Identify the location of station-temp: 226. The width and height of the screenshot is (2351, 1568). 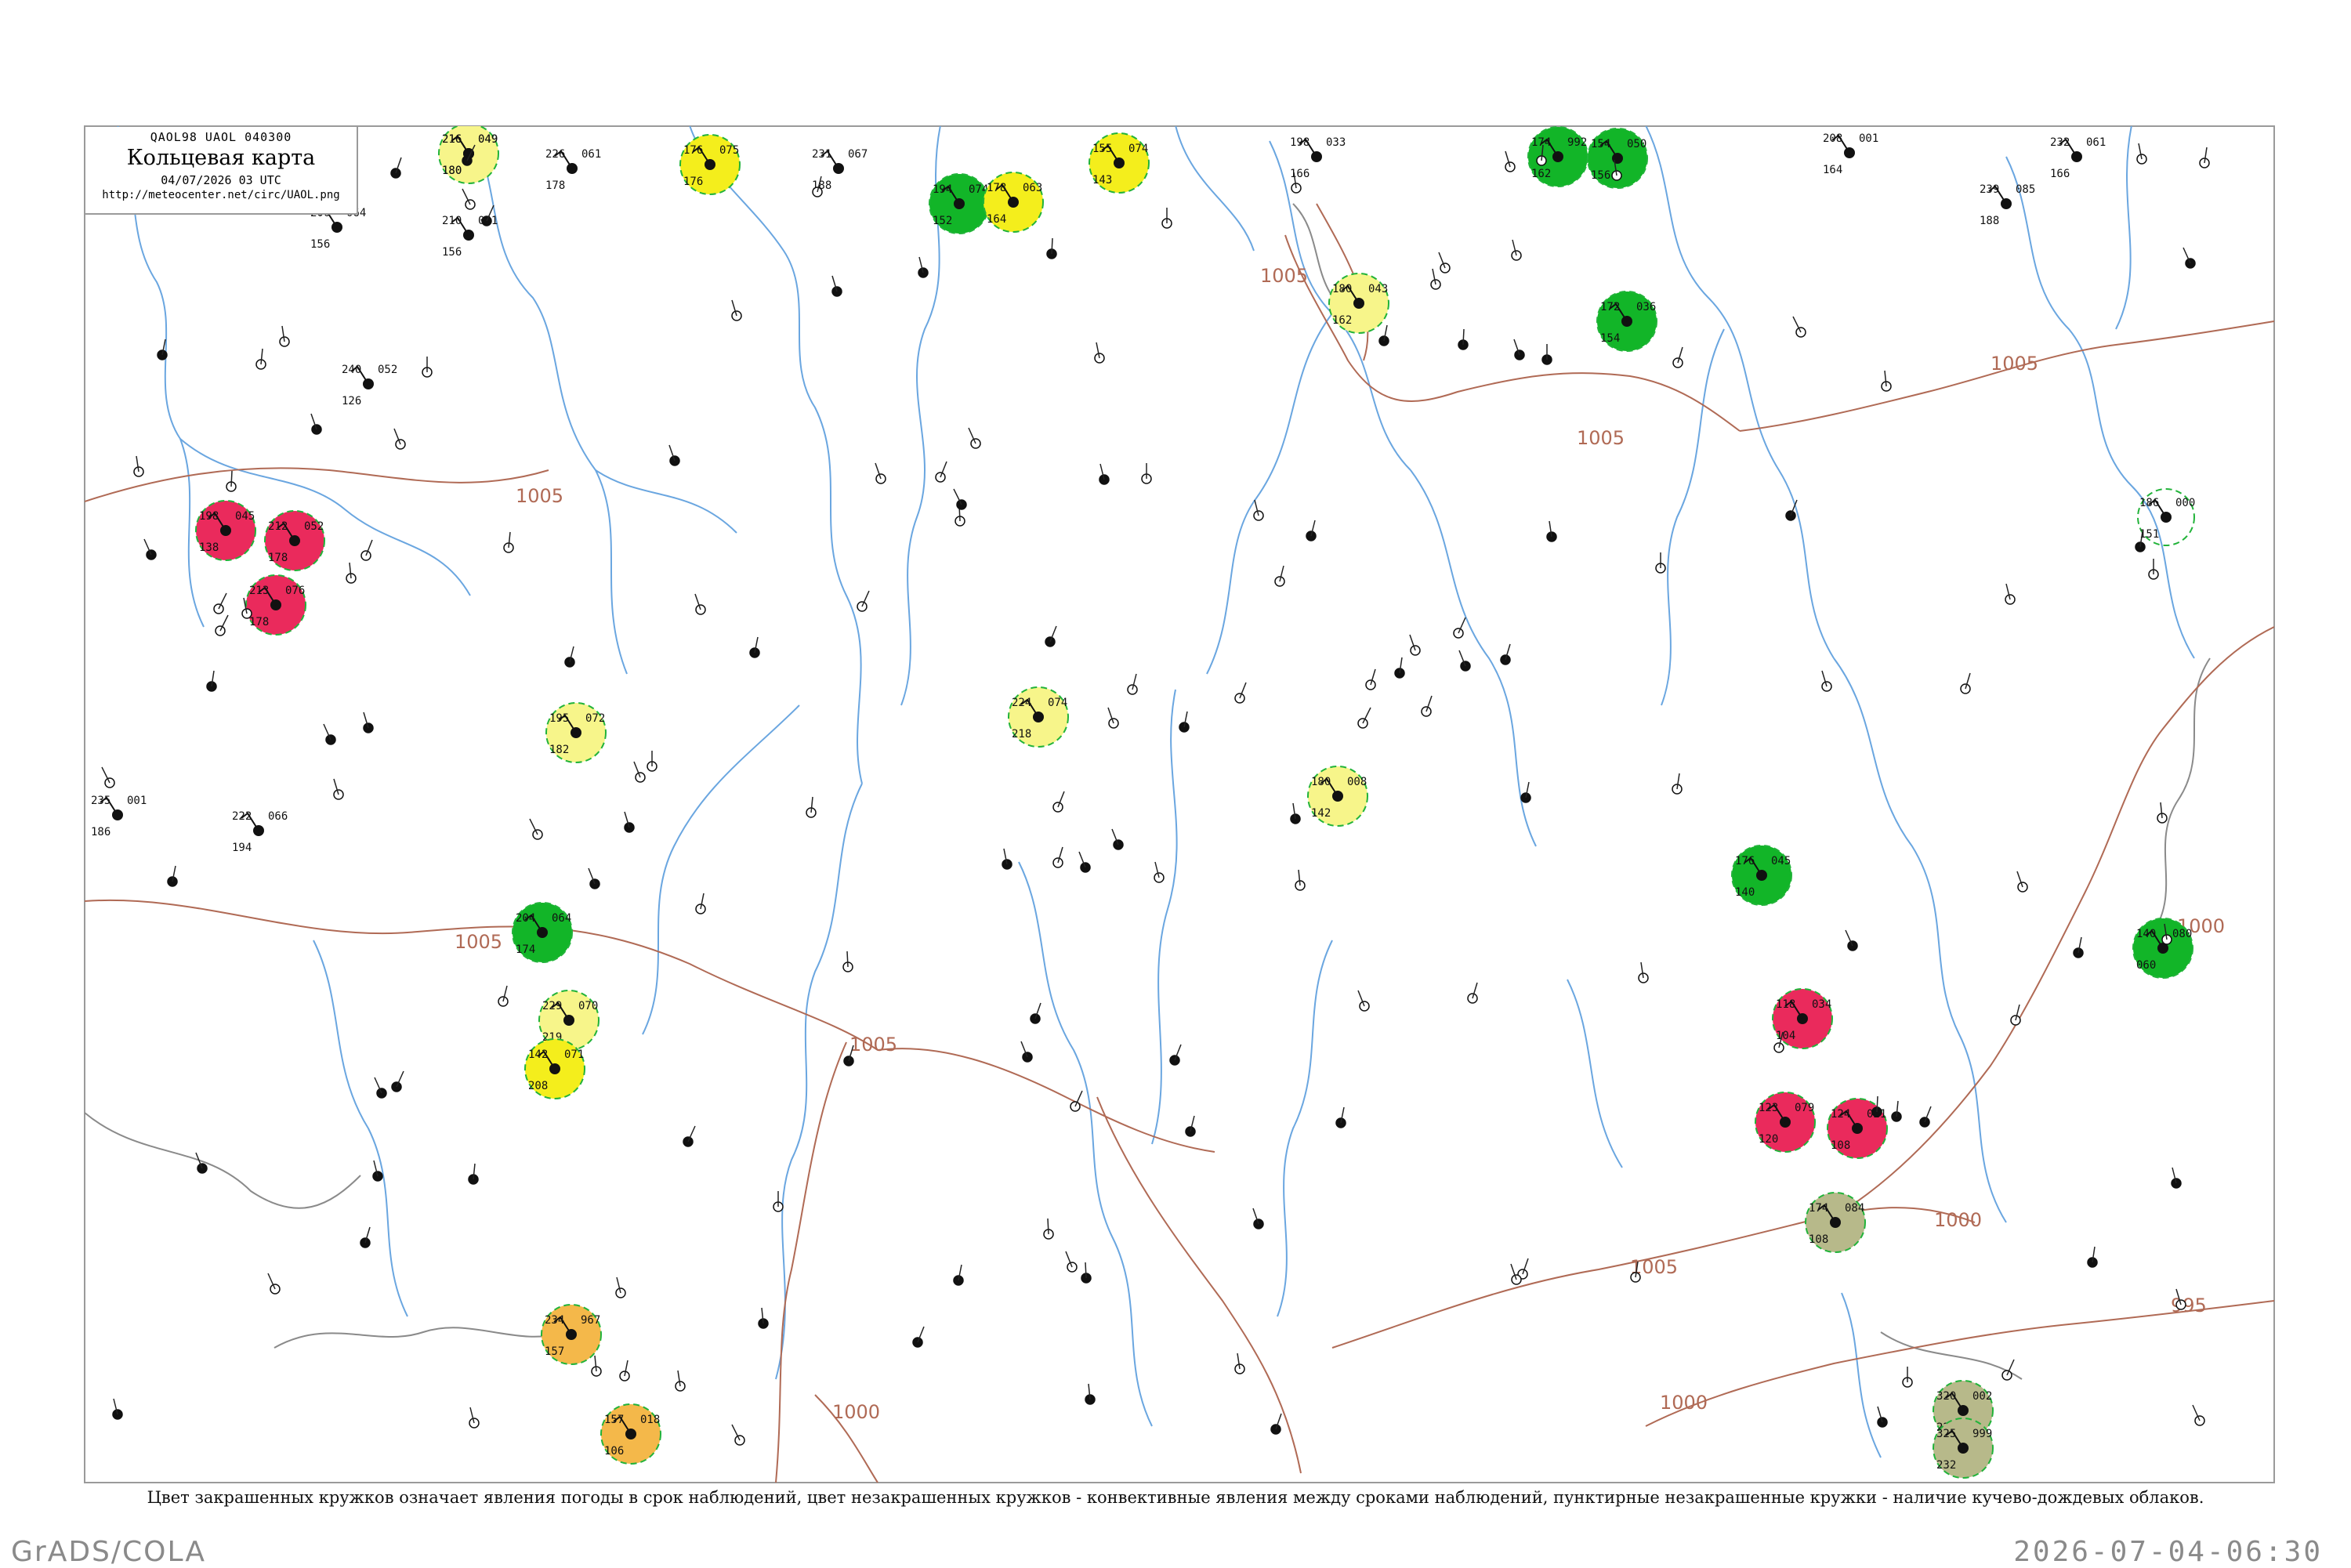
(555, 154).